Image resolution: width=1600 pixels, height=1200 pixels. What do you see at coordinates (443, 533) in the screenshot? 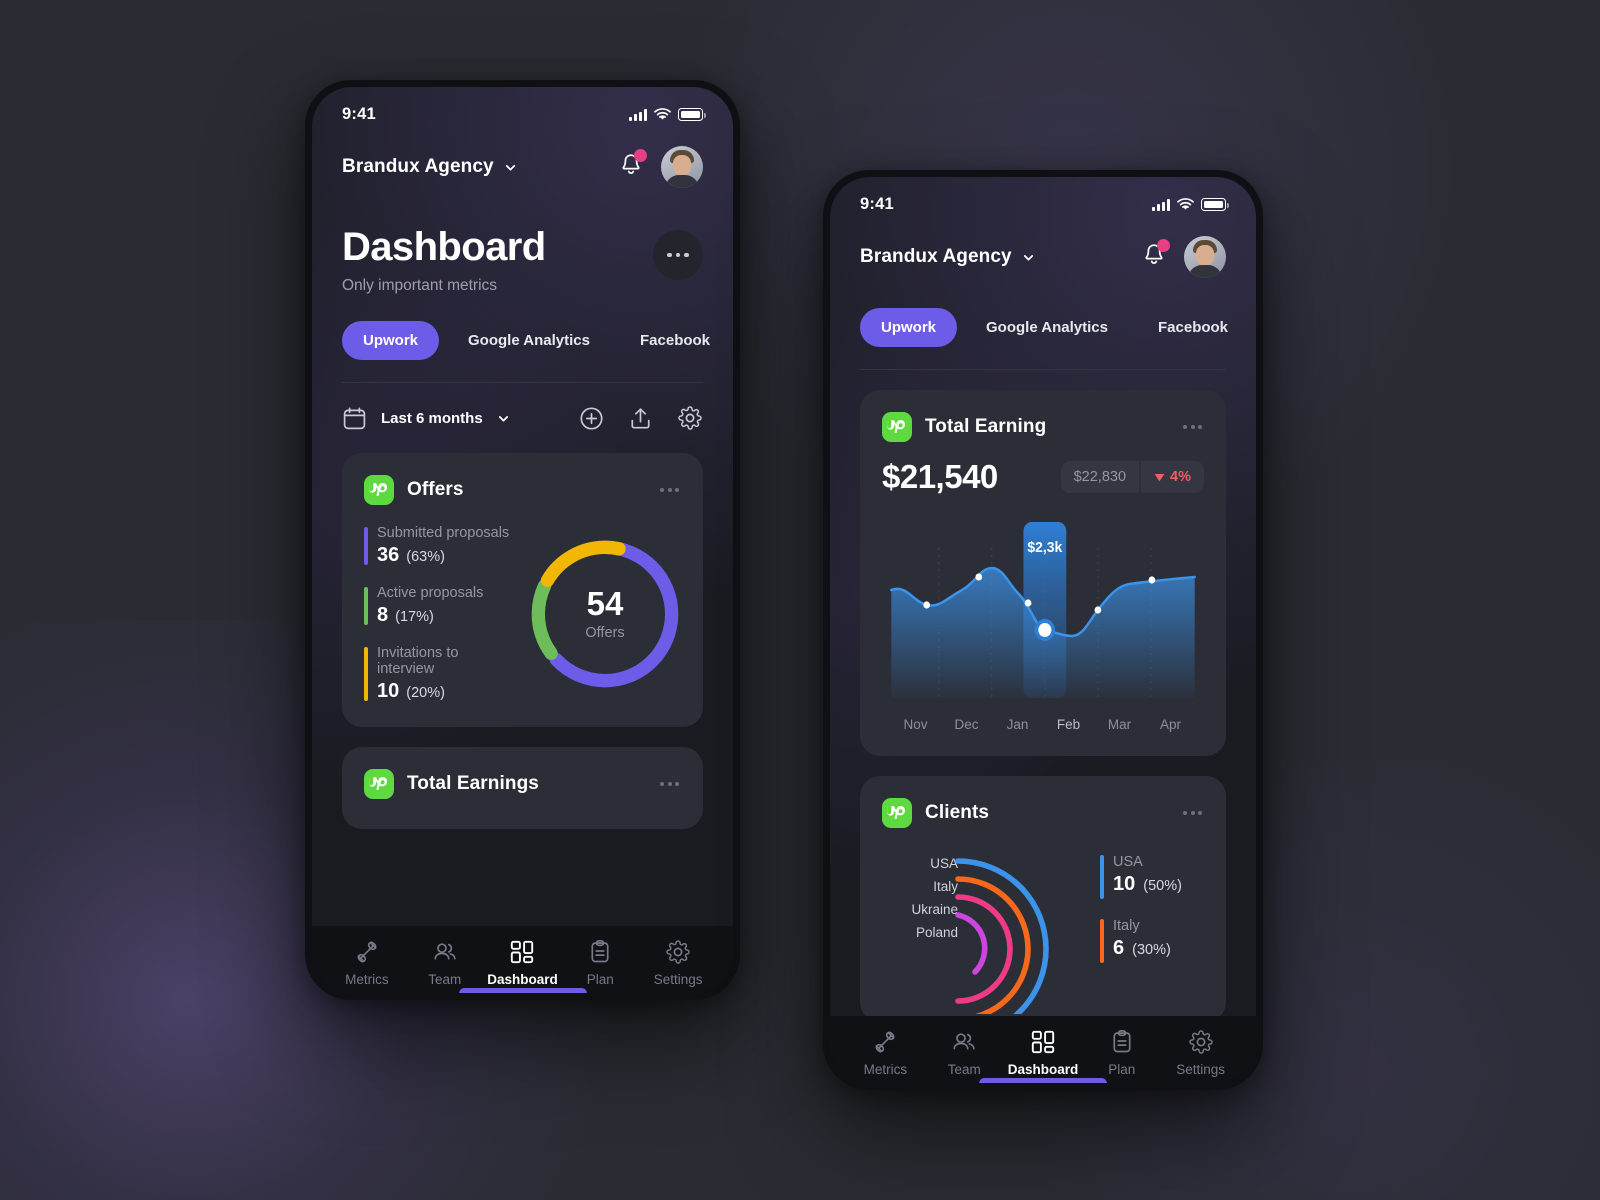
I see `stat-label: Submitted proposals` at bounding box center [443, 533].